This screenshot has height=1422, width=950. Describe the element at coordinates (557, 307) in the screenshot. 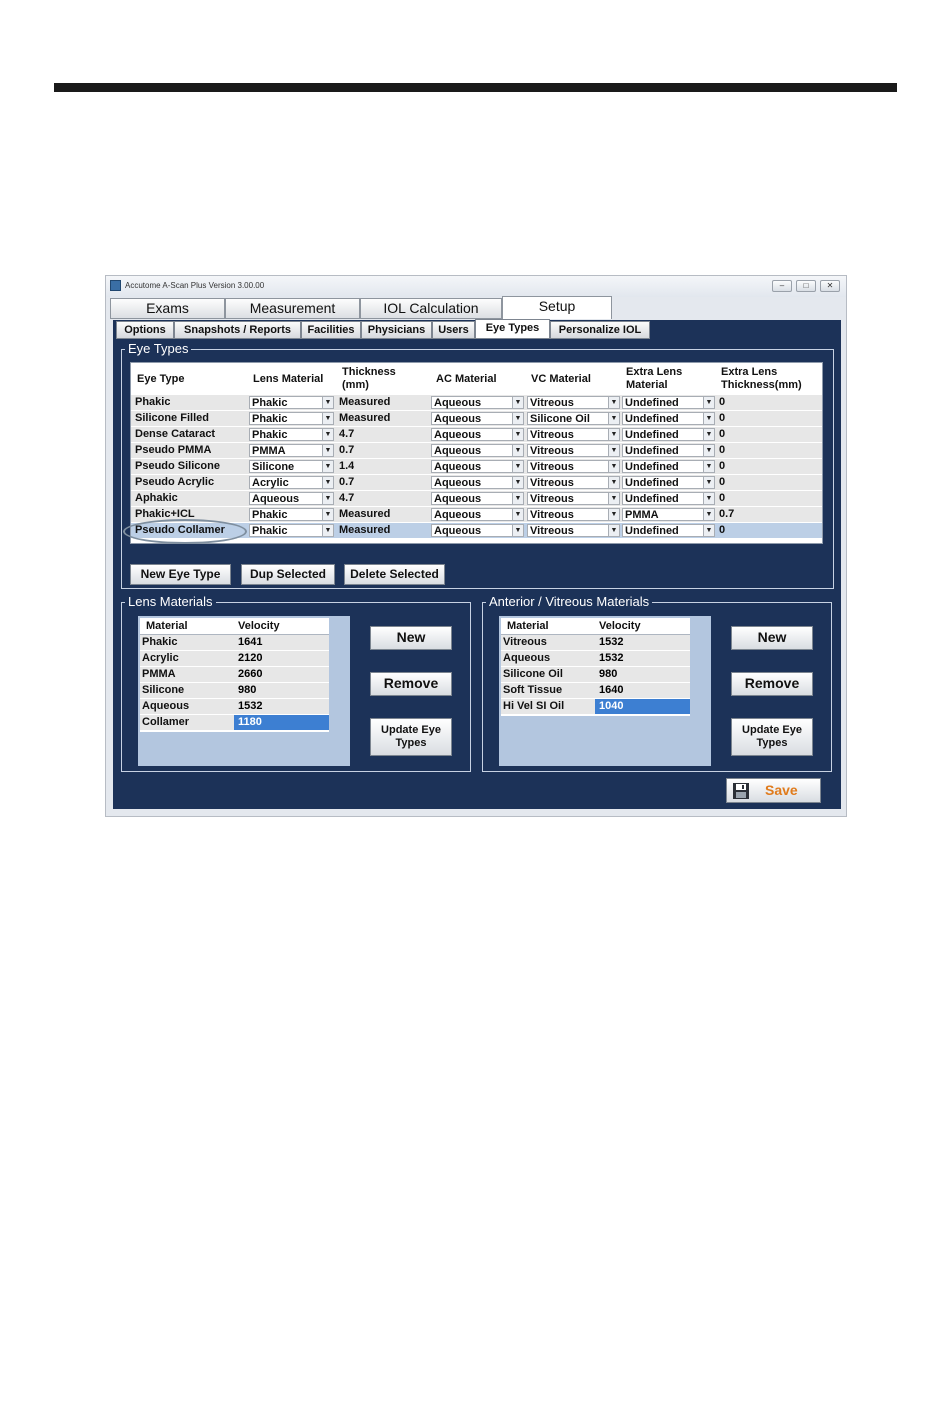

I see `tab-setup: Setup` at that location.